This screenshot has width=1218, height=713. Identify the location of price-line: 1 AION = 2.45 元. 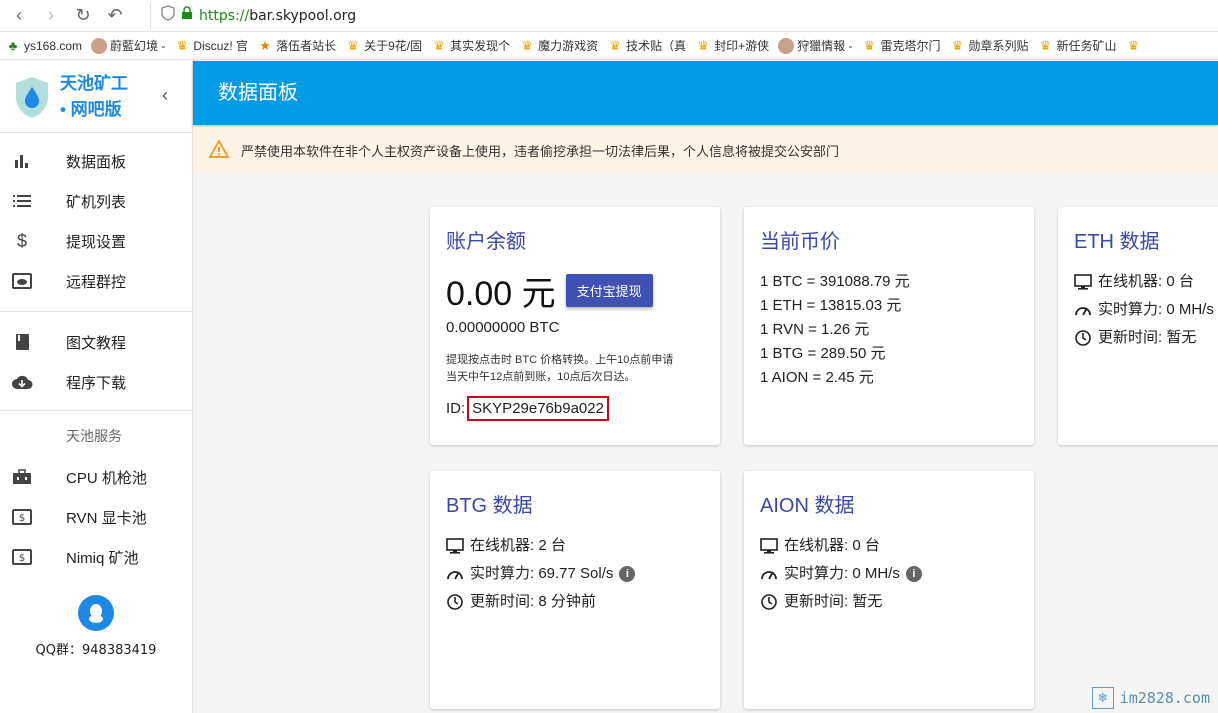
(817, 377).